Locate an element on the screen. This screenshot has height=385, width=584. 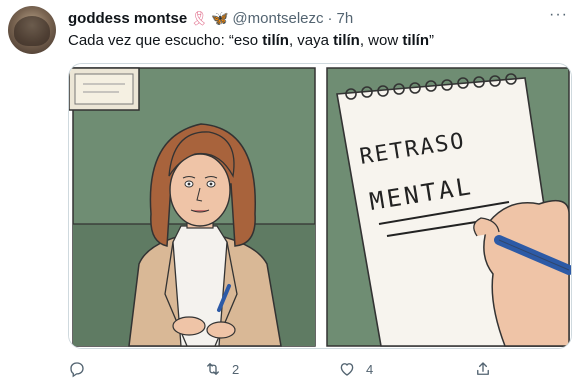
avatar is located at coordinates (32, 30).